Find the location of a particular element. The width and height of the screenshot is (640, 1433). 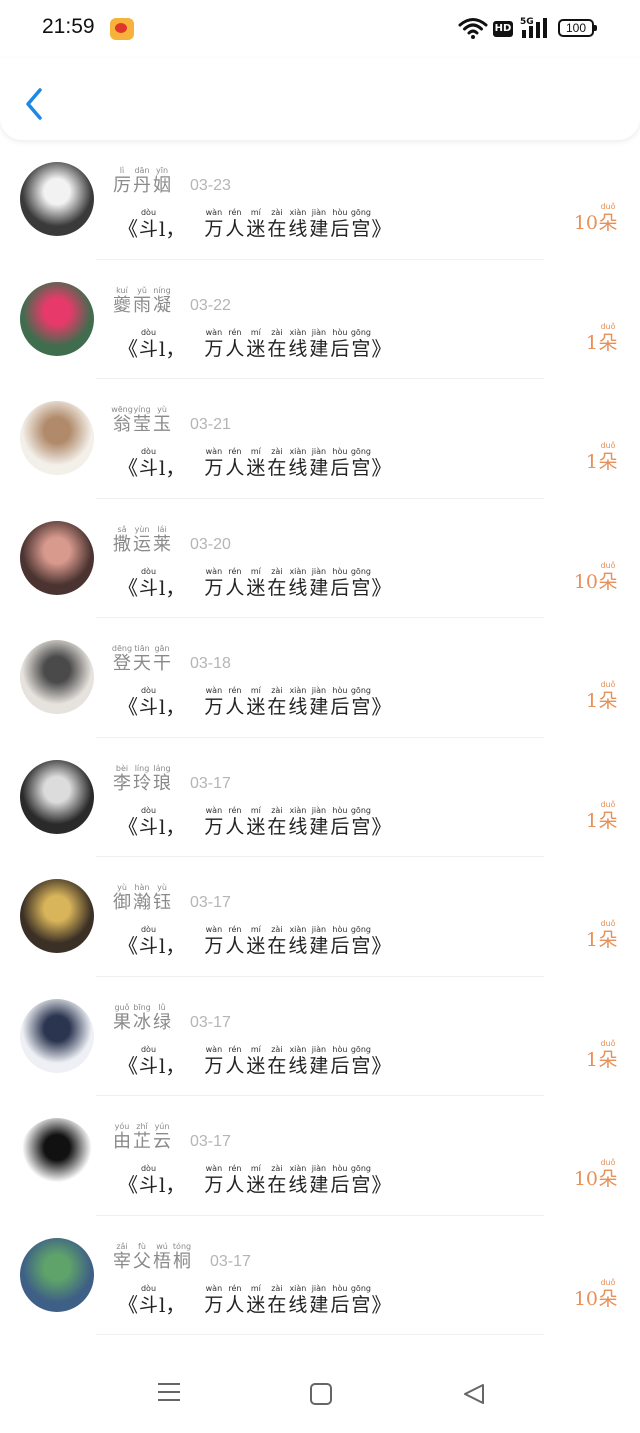

ruby-char: wàn 万 is located at coordinates (213, 1180).